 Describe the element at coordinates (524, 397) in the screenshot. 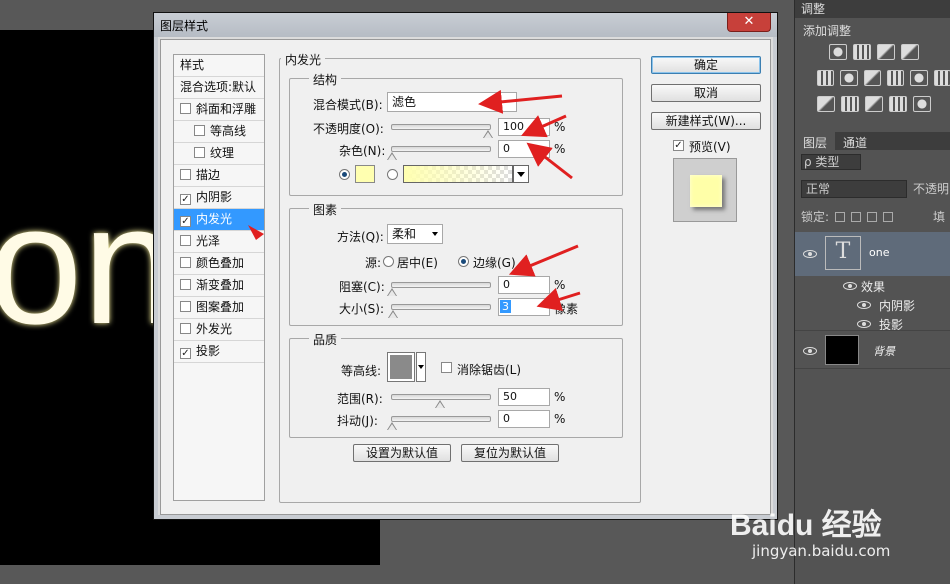

I see `range-input: 50` at that location.